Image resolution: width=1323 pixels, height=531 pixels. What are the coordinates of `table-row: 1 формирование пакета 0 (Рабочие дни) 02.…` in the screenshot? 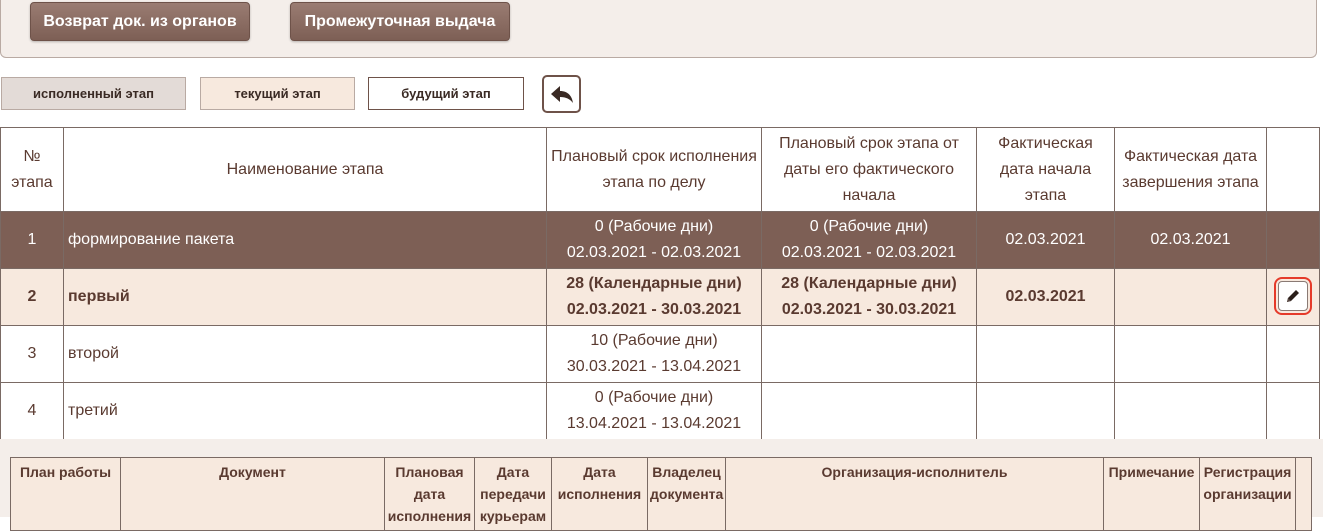 It's located at (660, 240).